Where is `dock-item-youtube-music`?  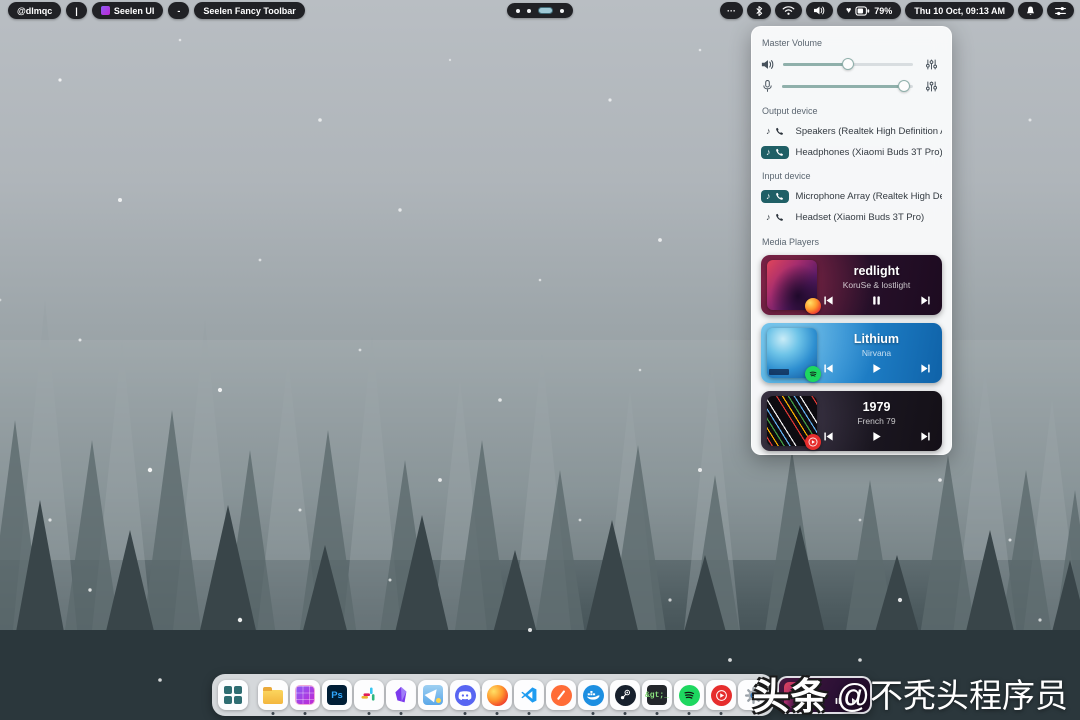 dock-item-youtube-music is located at coordinates (721, 697).